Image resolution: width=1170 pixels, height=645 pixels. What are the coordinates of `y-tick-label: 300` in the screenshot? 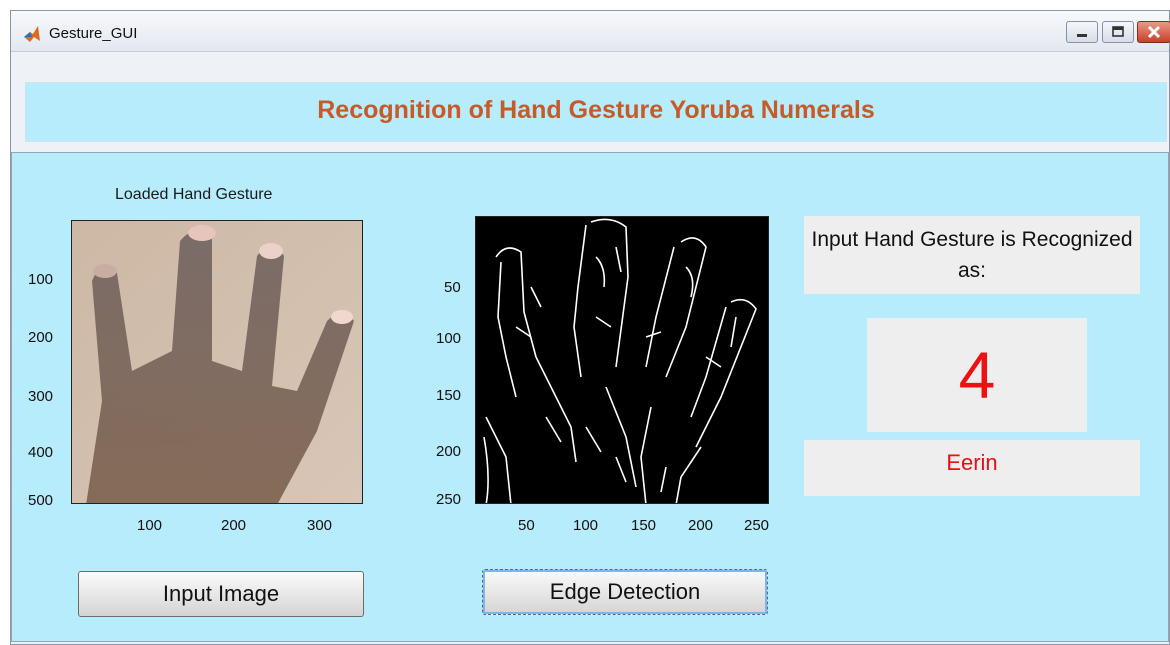 It's located at (41, 396).